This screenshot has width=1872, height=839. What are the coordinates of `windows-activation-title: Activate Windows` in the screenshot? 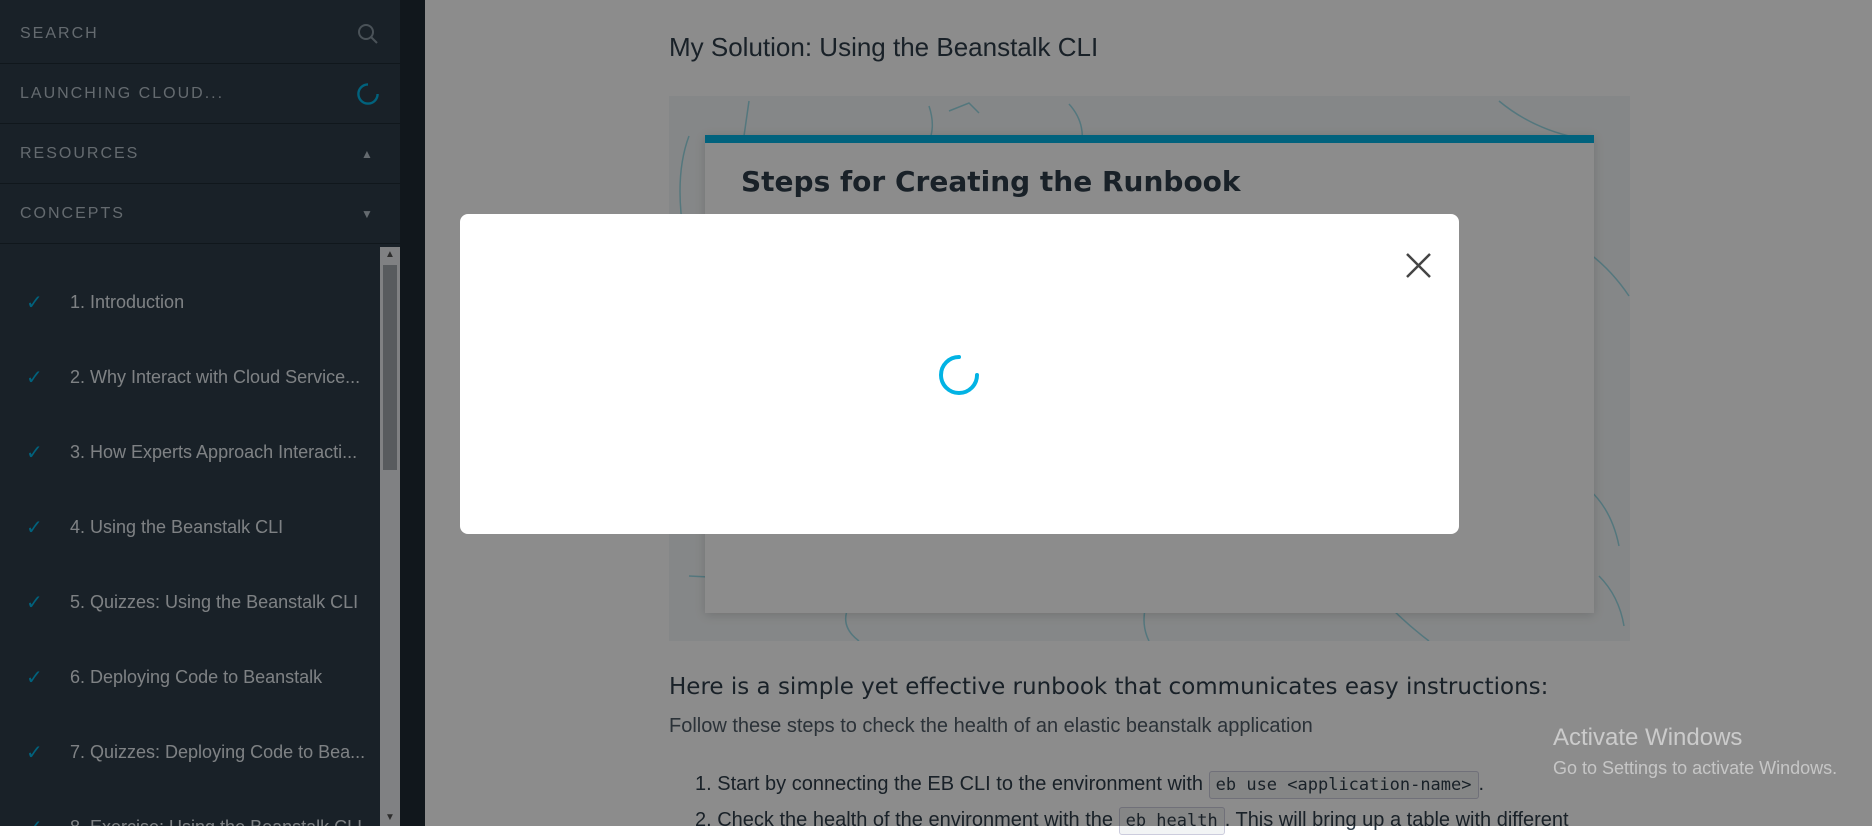 It's located at (1648, 737).